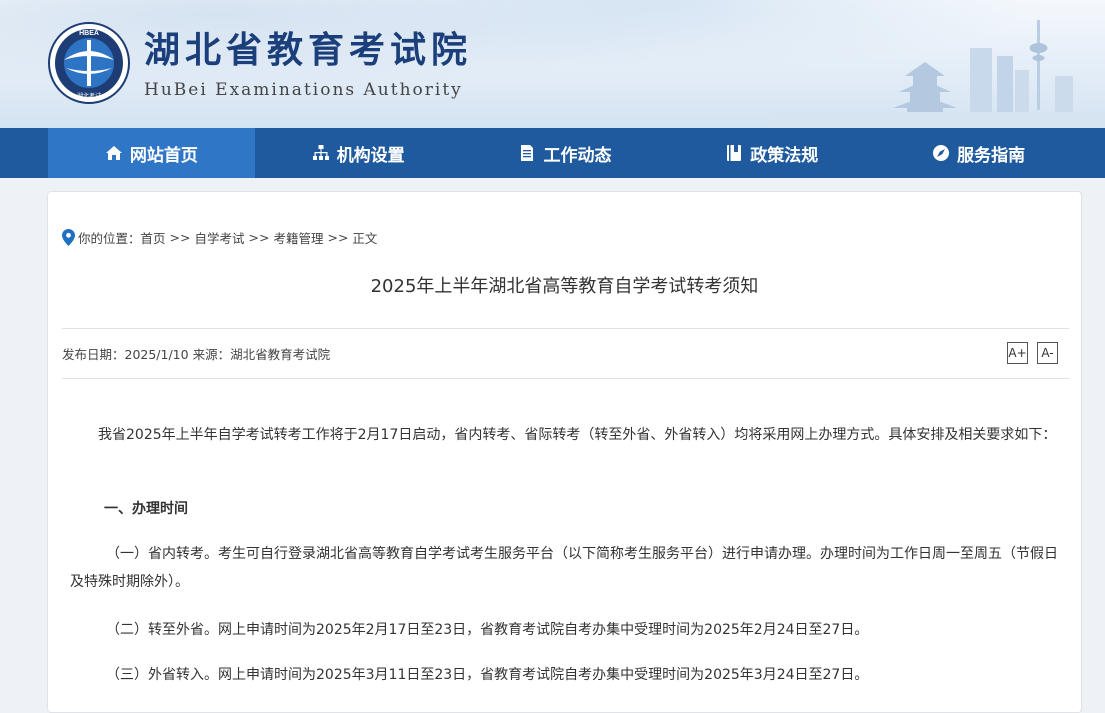 Image resolution: width=1105 pixels, height=713 pixels. I want to click on nav-item-home: 网站首页, so click(151, 153).